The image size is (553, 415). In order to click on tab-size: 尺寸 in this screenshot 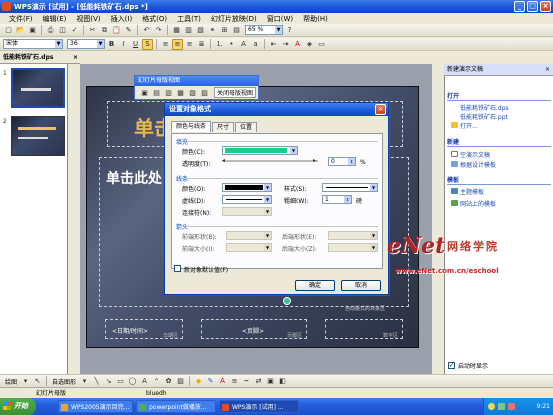, I will do `click(223, 127)`.